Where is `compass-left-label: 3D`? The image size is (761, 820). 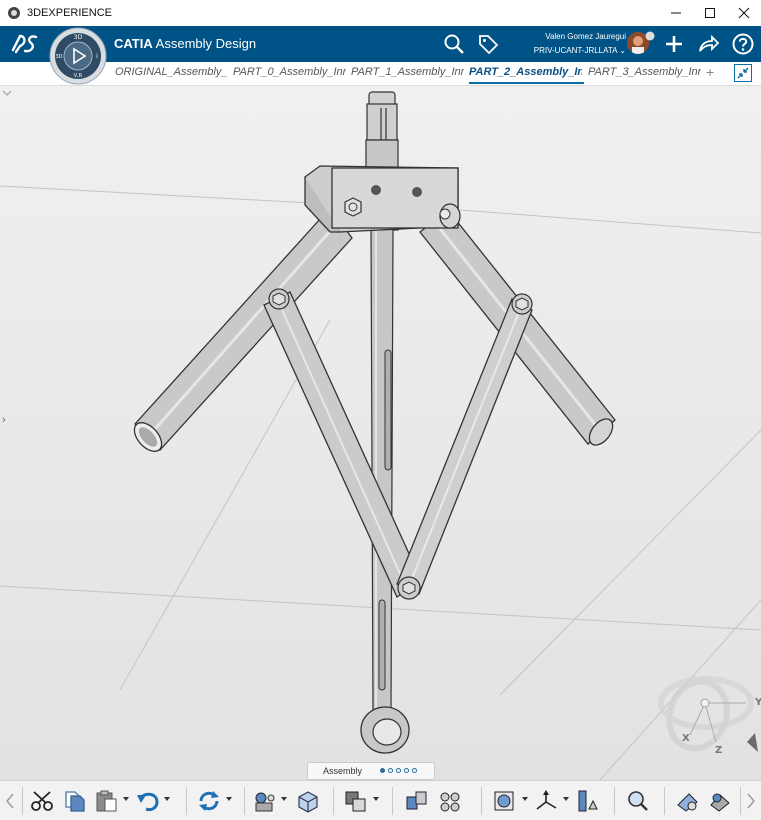
compass-left-label: 3D is located at coordinates (58, 57).